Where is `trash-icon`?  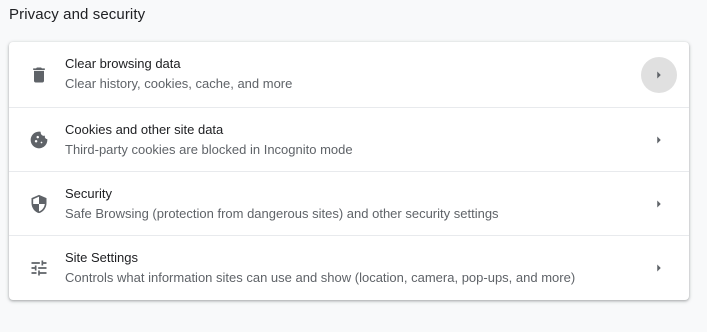 trash-icon is located at coordinates (39, 75).